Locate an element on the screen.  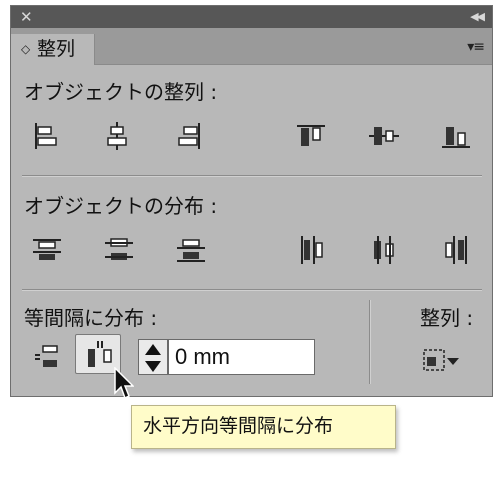
align-vertical-center-icon is located at coordinates (384, 136).